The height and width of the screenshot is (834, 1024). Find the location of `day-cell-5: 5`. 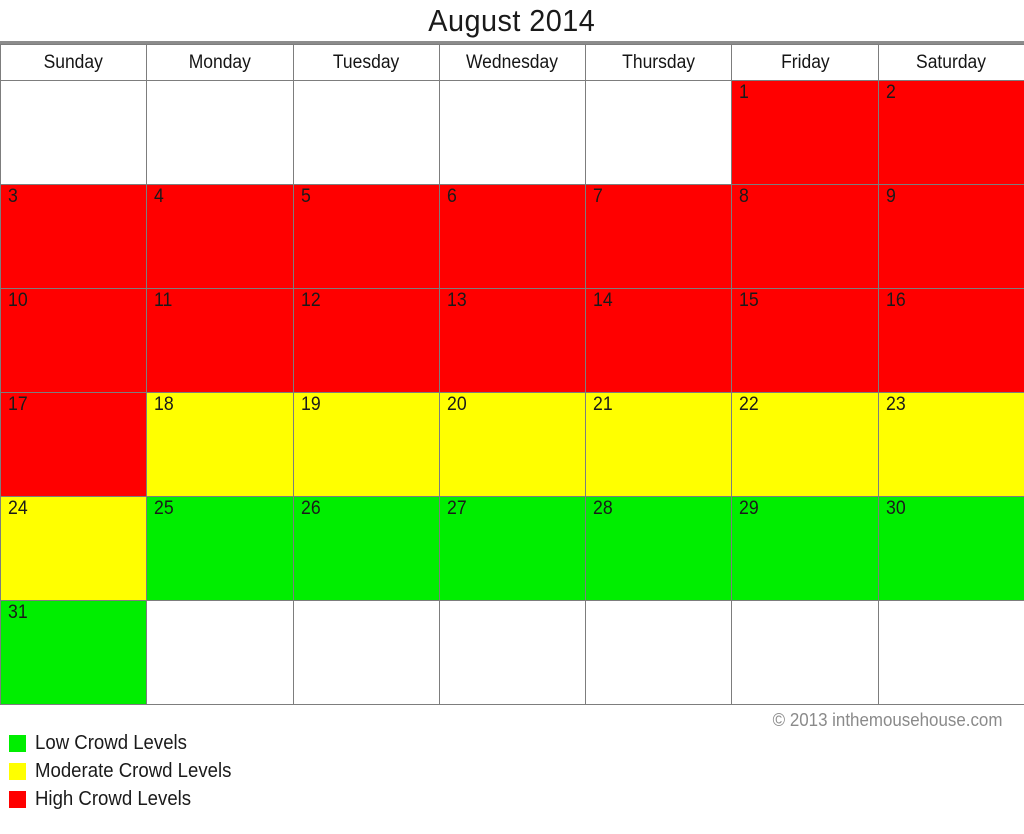

day-cell-5: 5 is located at coordinates (366, 236).